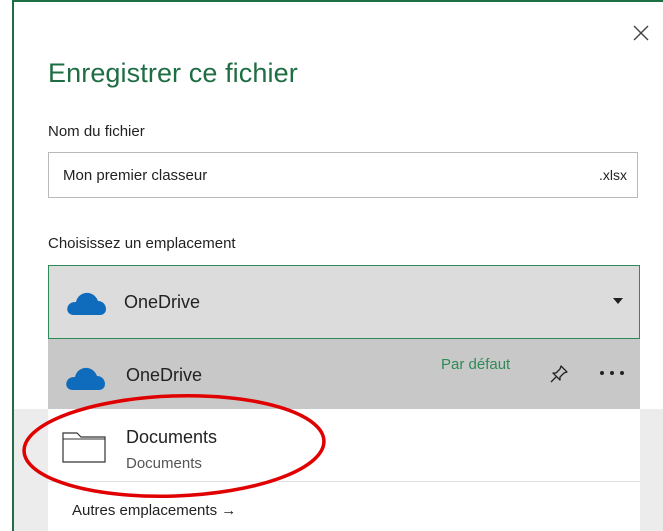 The width and height of the screenshot is (663, 531). Describe the element at coordinates (344, 506) in the screenshot. I see `more-locations-row: Autres emplacements →` at that location.